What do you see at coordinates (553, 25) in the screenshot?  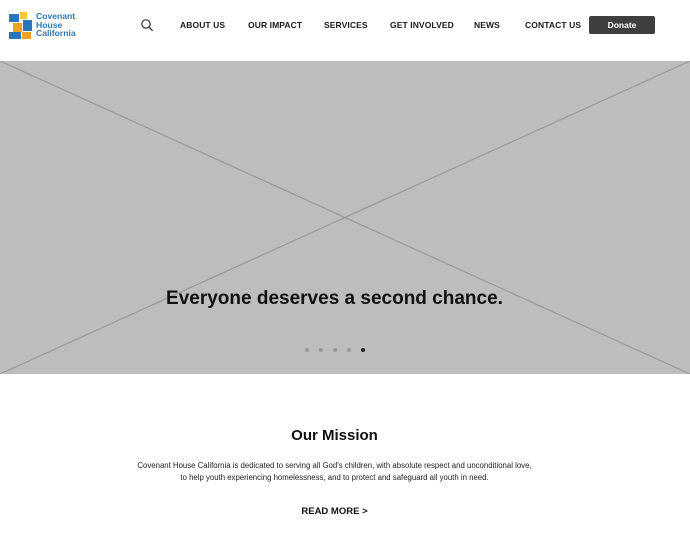 I see `nav-contact-us: CONTACT US` at bounding box center [553, 25].